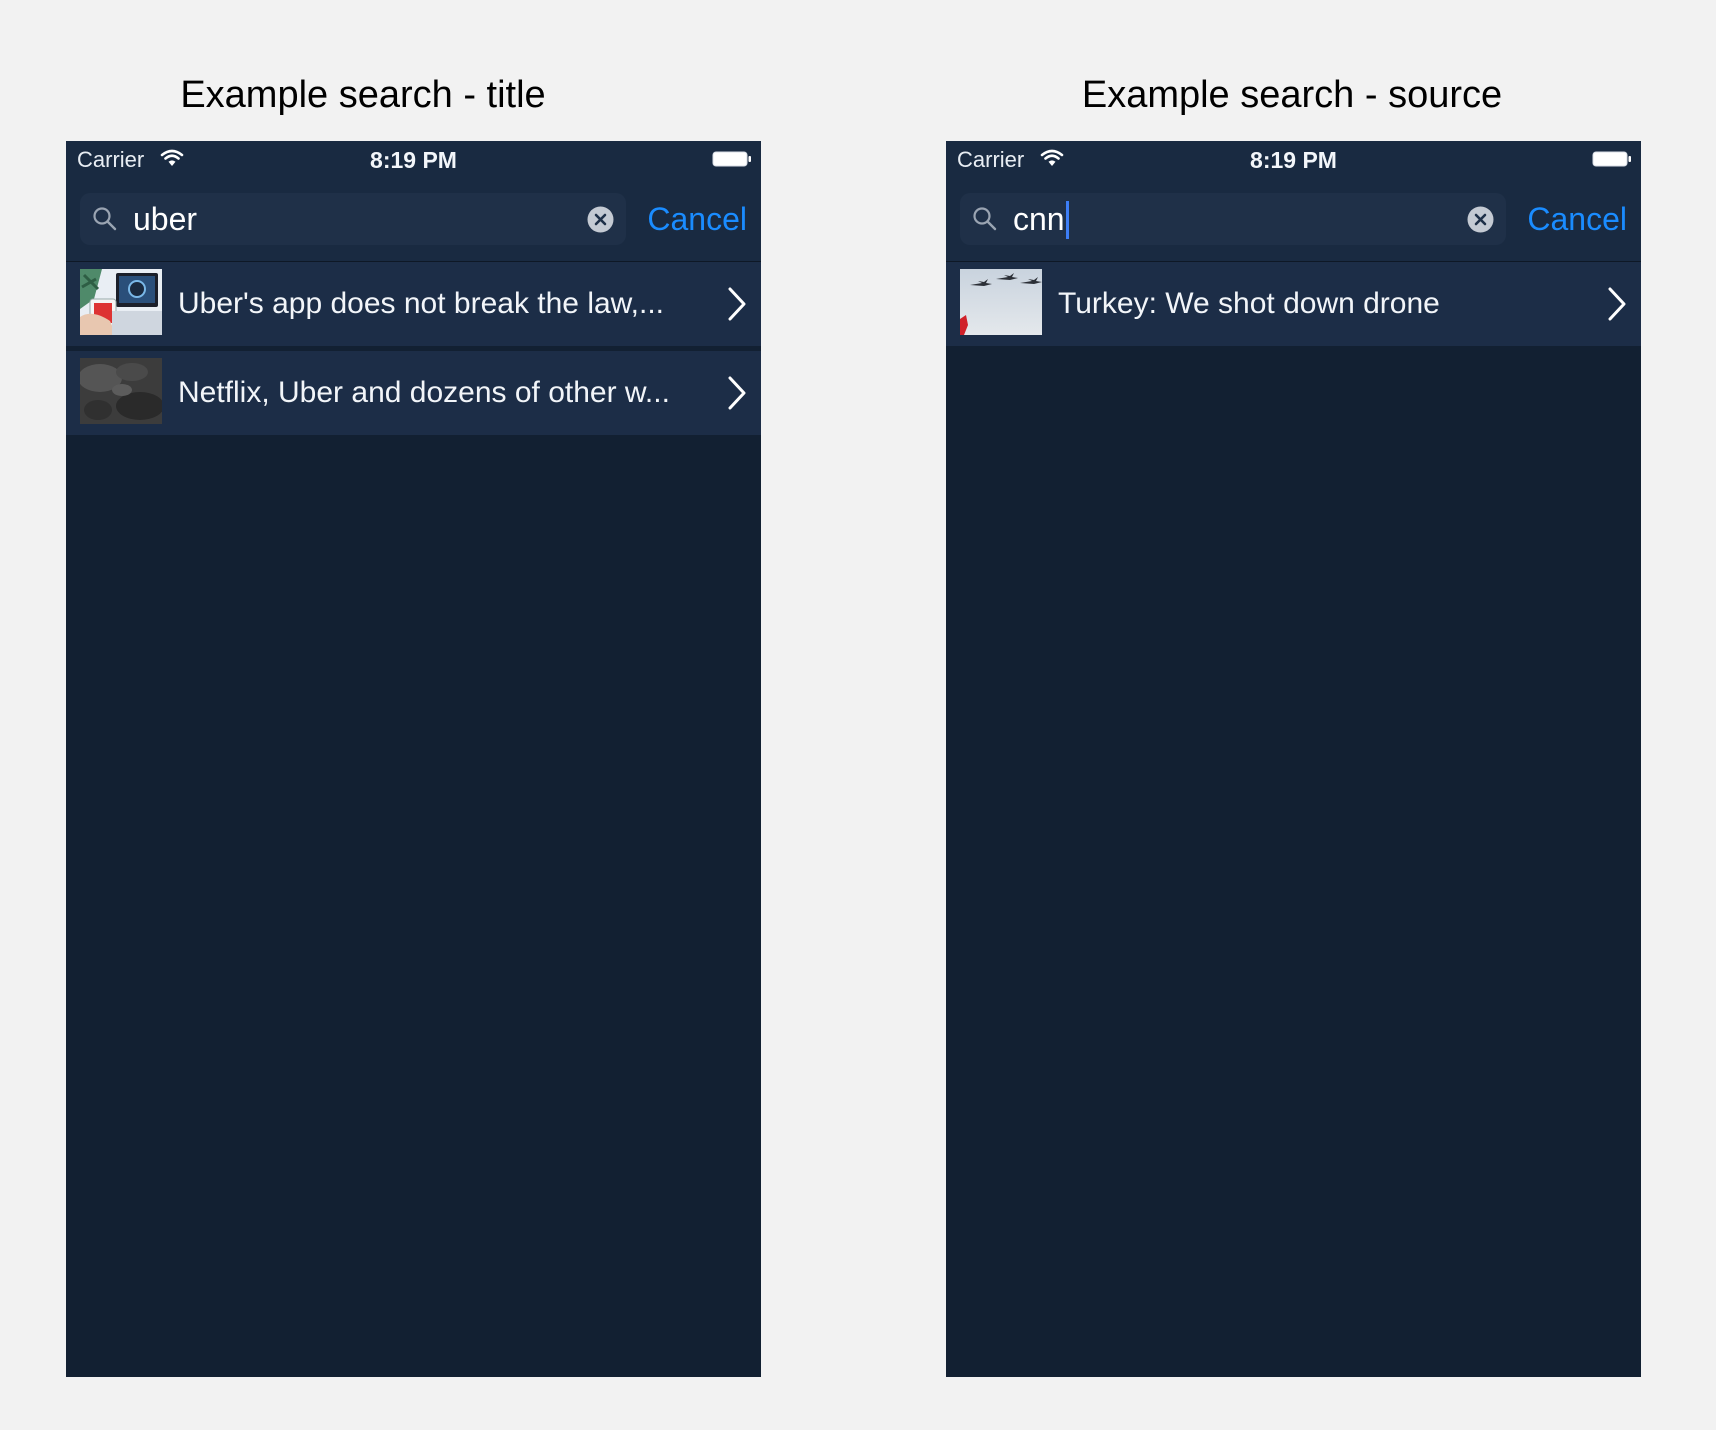 This screenshot has width=1716, height=1430. What do you see at coordinates (363, 95) in the screenshot?
I see `caption-left: Example search - title` at bounding box center [363, 95].